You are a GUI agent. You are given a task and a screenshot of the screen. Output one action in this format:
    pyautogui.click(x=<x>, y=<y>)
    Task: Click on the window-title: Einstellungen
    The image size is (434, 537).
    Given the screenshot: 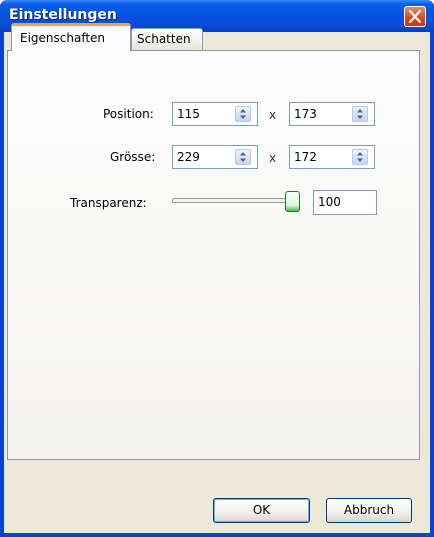 What is the action you would take?
    pyautogui.click(x=63, y=15)
    